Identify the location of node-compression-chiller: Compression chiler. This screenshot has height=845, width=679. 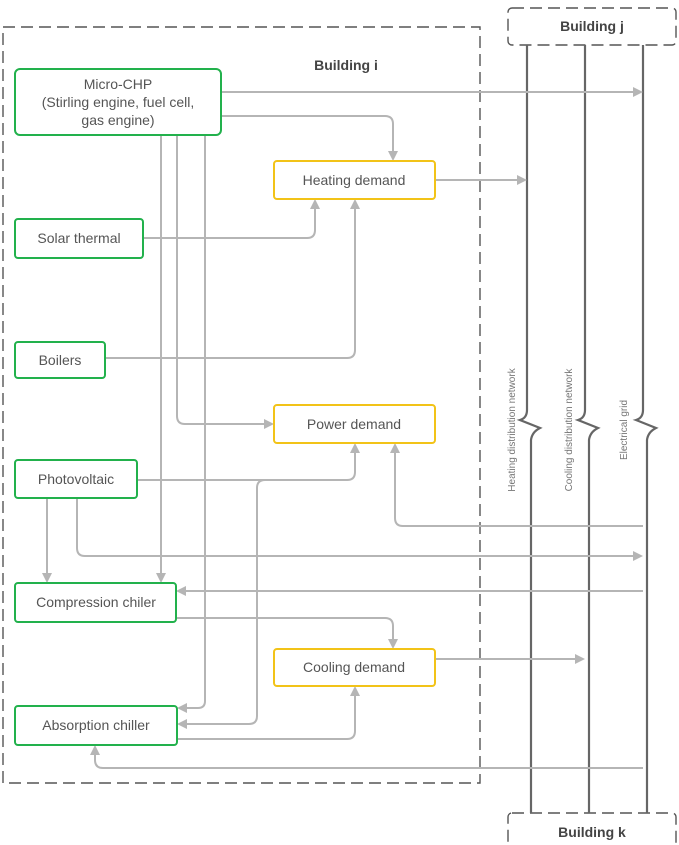
(95, 602).